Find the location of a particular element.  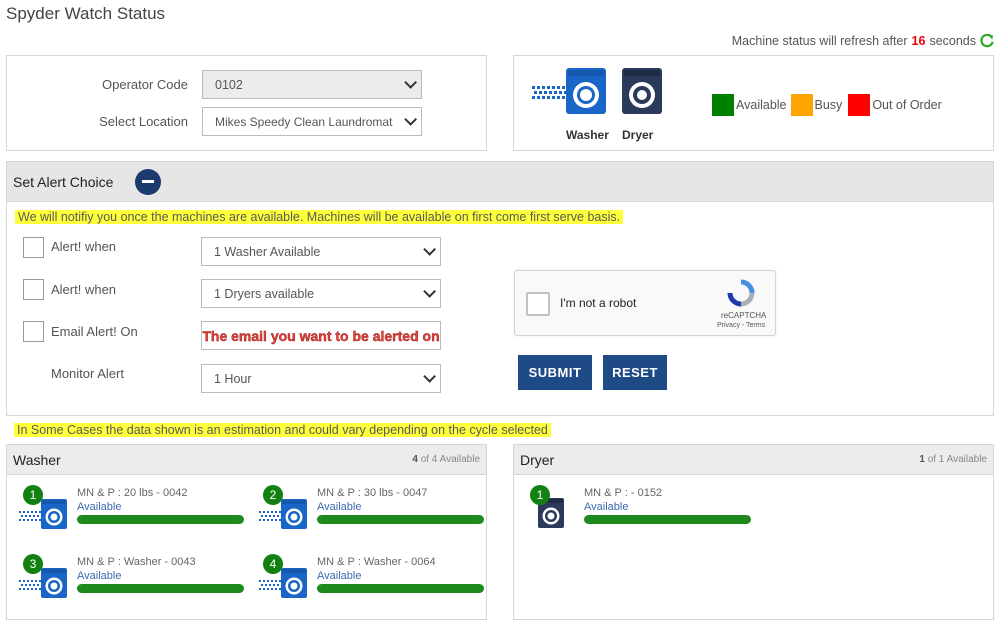

email-alert-label: Email Alert! On is located at coordinates (94, 331).